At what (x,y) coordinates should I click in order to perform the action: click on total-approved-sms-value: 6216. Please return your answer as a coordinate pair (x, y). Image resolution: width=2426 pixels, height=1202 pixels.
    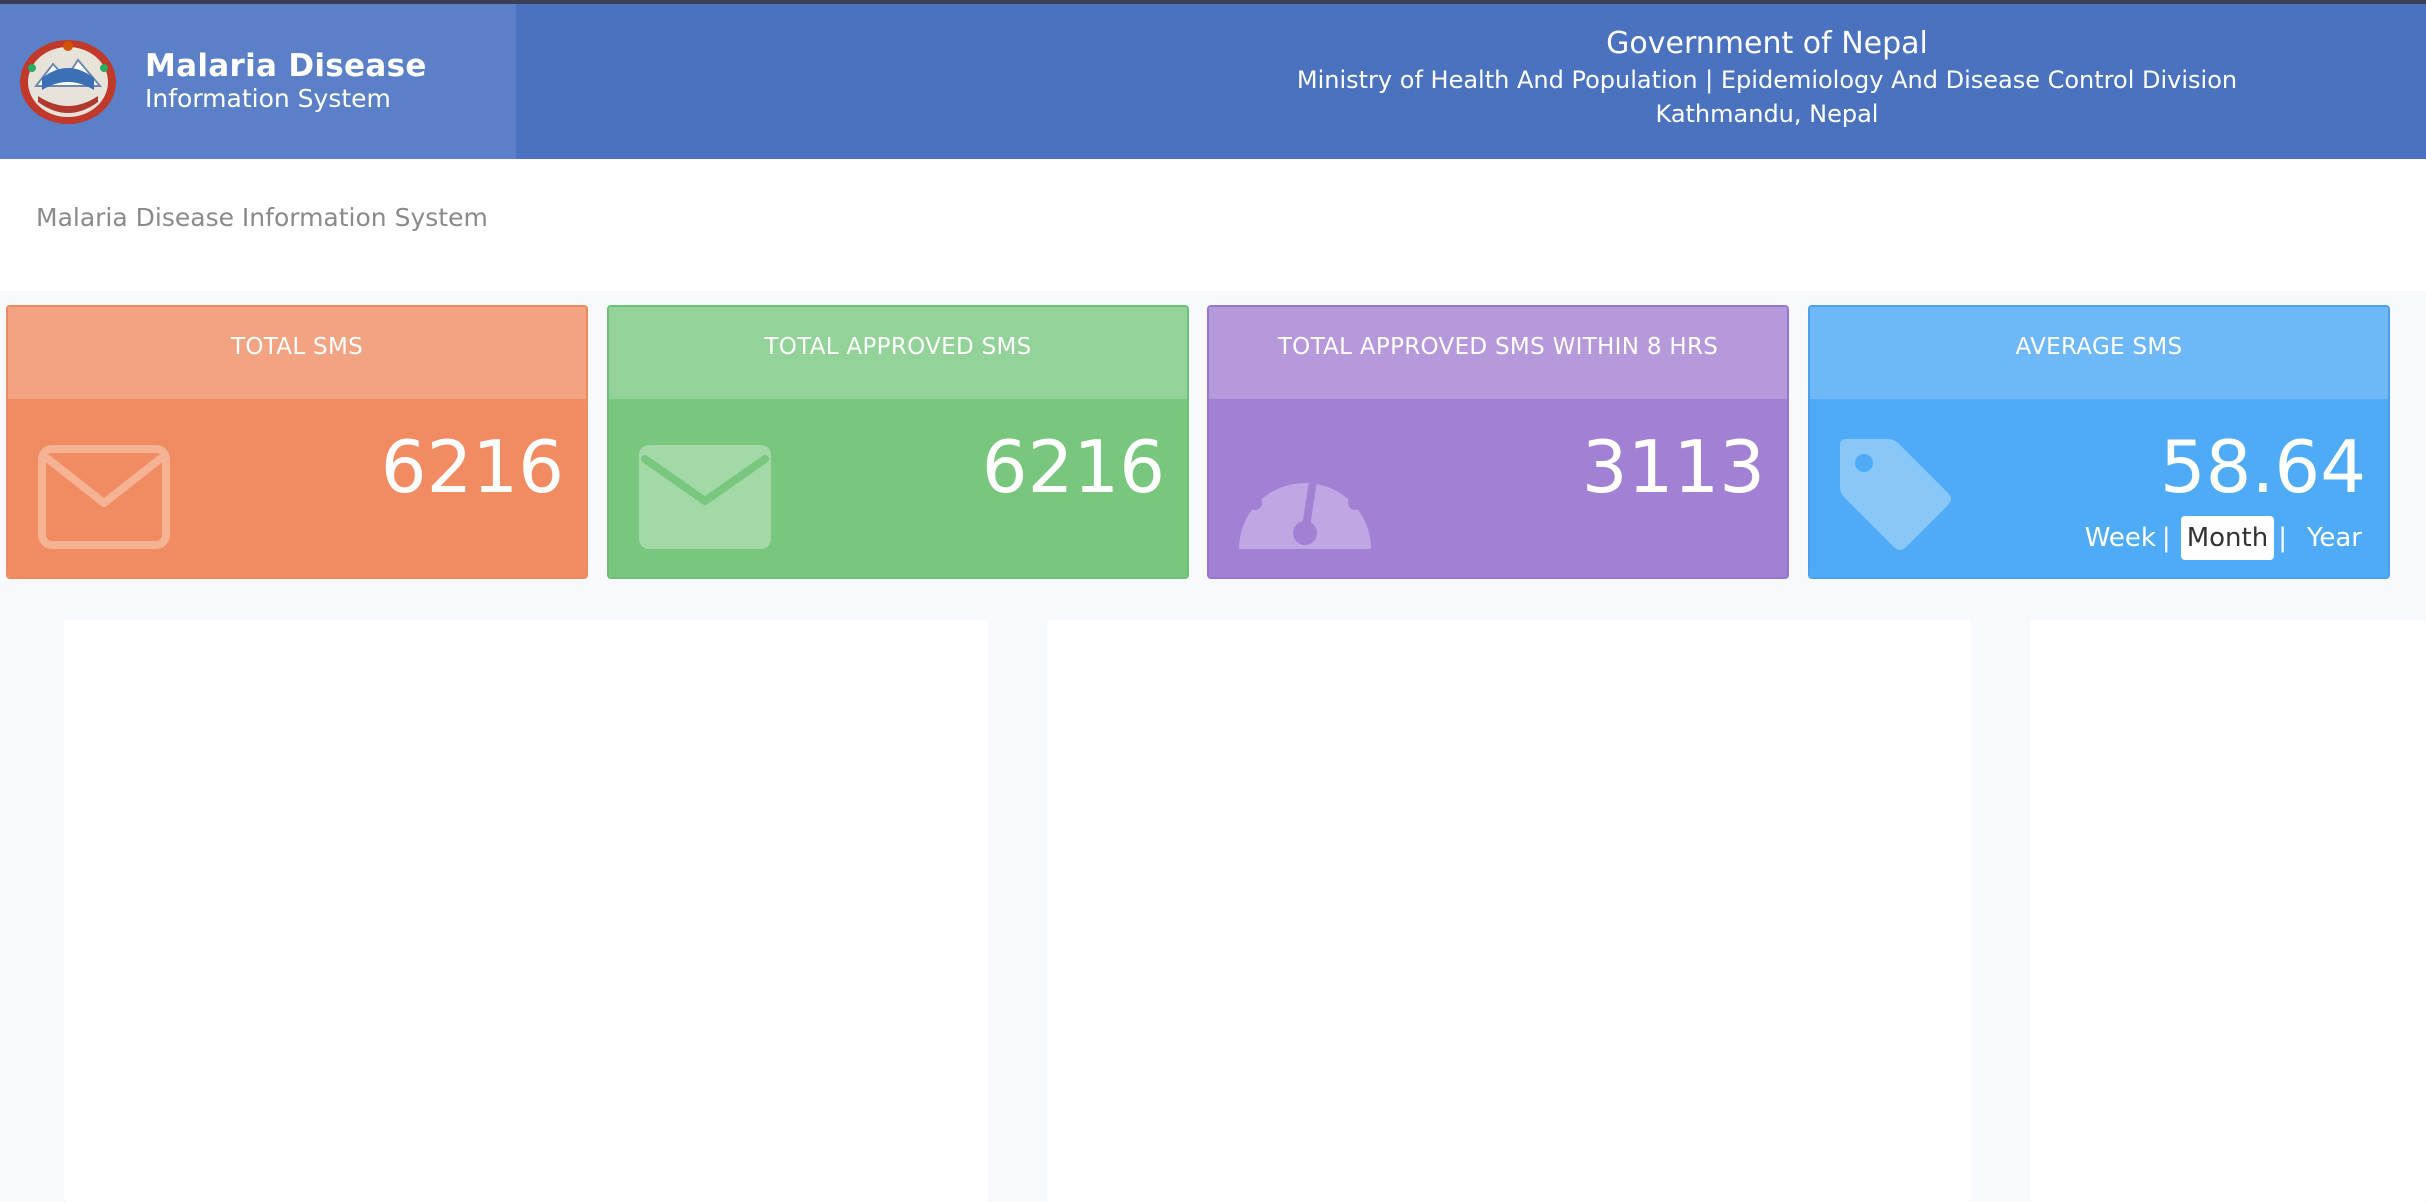
    Looking at the image, I should click on (1073, 467).